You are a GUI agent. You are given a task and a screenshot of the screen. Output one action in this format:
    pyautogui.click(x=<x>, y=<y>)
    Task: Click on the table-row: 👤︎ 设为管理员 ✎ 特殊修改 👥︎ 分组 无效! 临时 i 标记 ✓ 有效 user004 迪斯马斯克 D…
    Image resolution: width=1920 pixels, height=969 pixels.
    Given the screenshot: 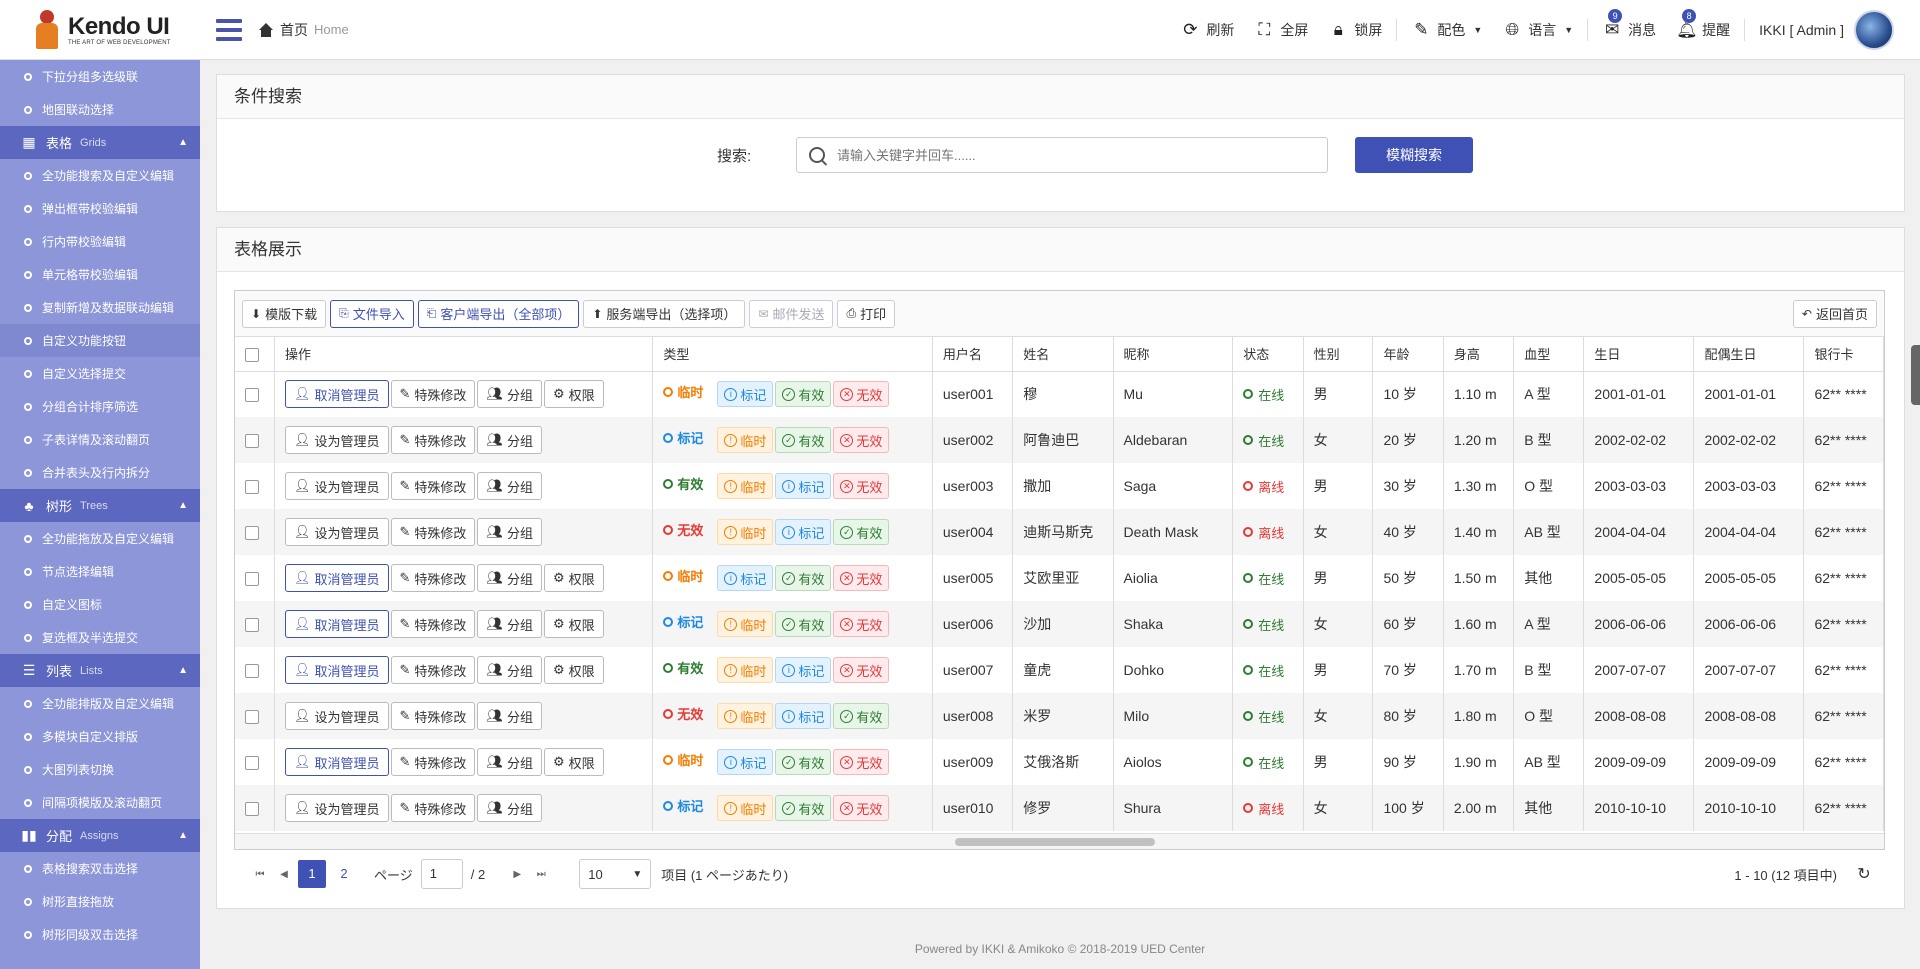 What is the action you would take?
    pyautogui.click(x=1059, y=532)
    